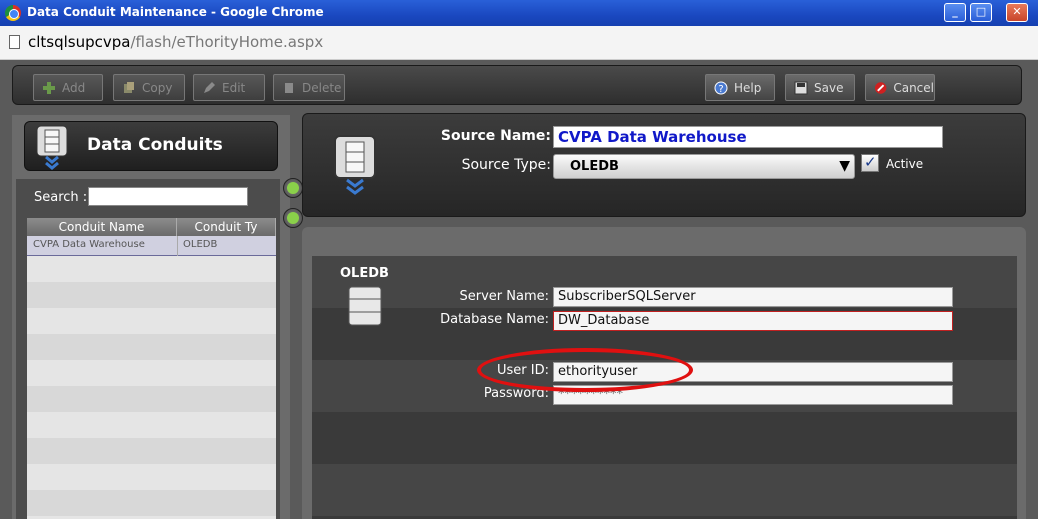 The width and height of the screenshot is (1038, 519). Describe the element at coordinates (200, 244) in the screenshot. I see `cell-conduit-type: OLEDB` at that location.